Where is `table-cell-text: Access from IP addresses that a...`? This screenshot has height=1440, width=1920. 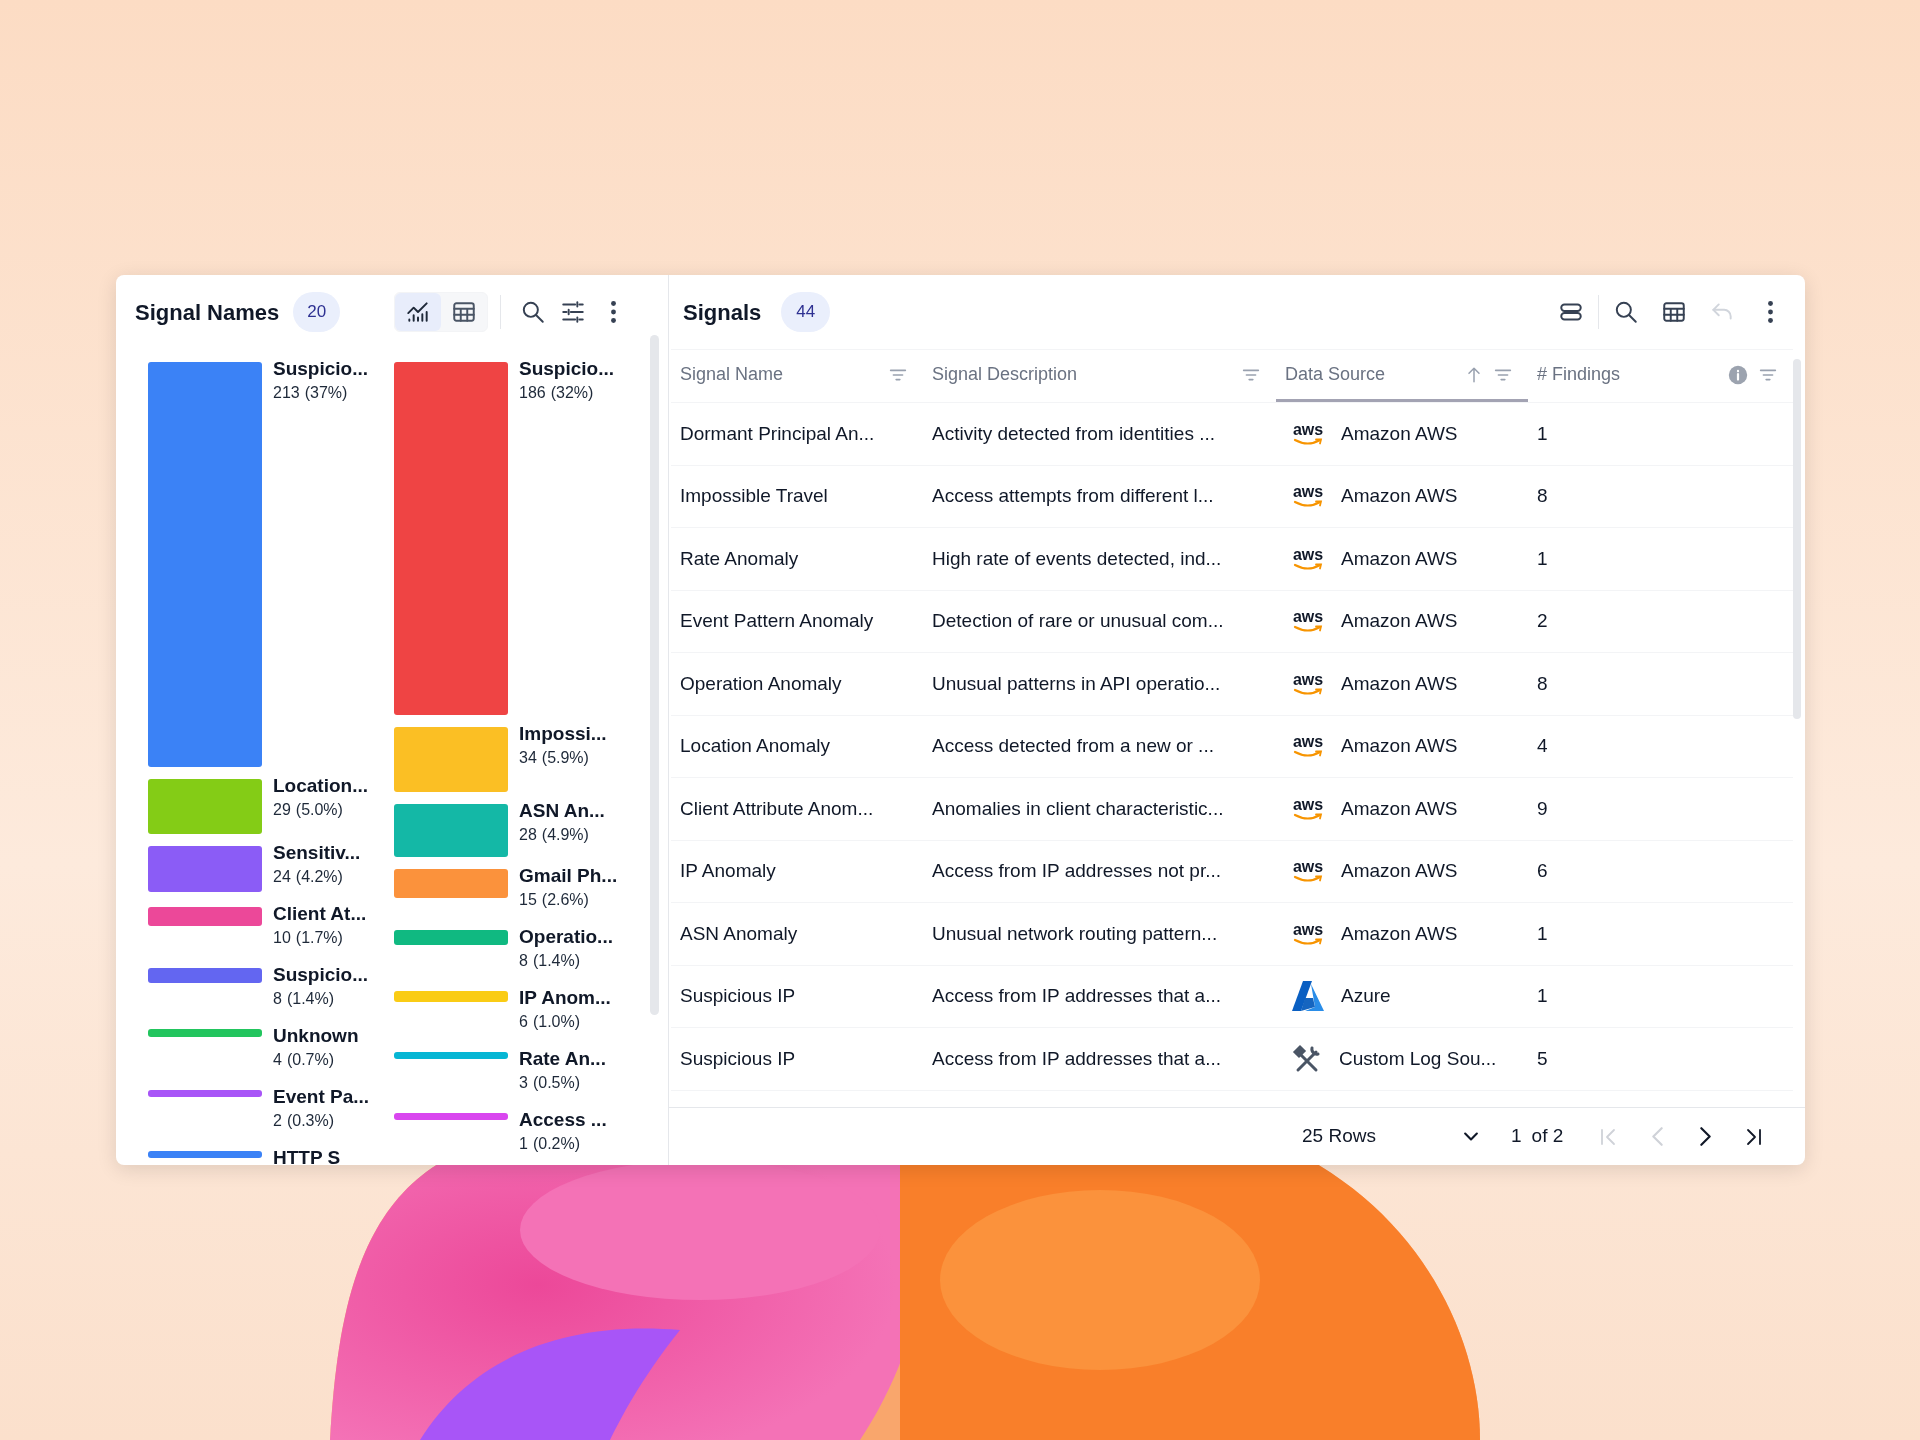 table-cell-text: Access from IP addresses that a... is located at coordinates (1076, 1058).